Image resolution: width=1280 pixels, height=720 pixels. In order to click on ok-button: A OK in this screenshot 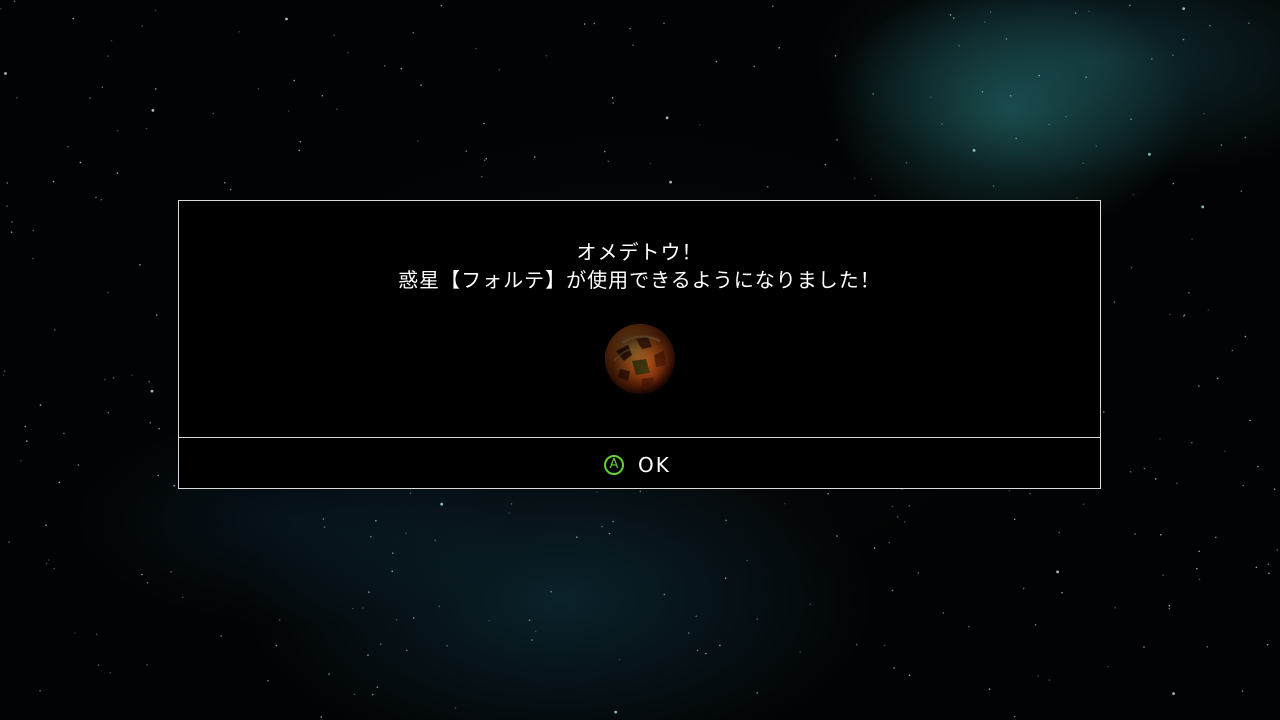, I will do `click(637, 465)`.